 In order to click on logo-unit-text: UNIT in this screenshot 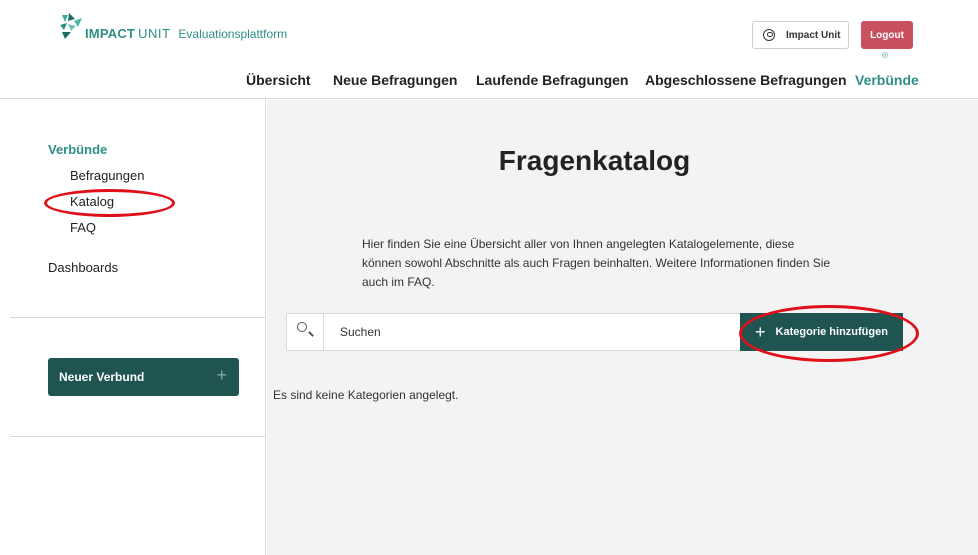, I will do `click(154, 33)`.